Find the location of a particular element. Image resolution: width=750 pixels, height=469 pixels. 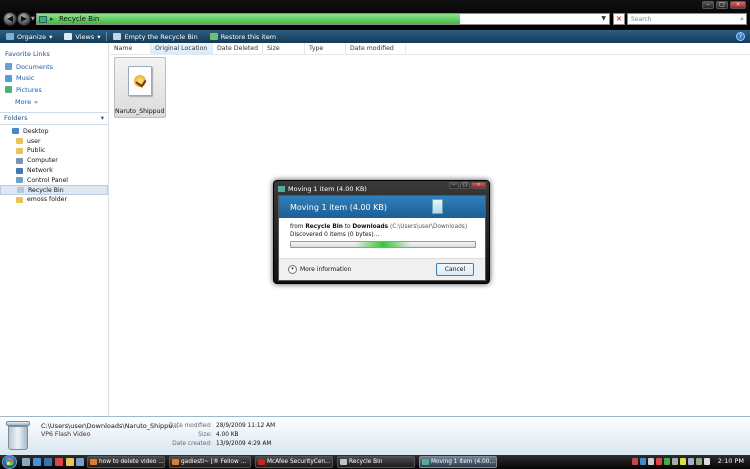

more-information-toggle: More information is located at coordinates (325, 269).